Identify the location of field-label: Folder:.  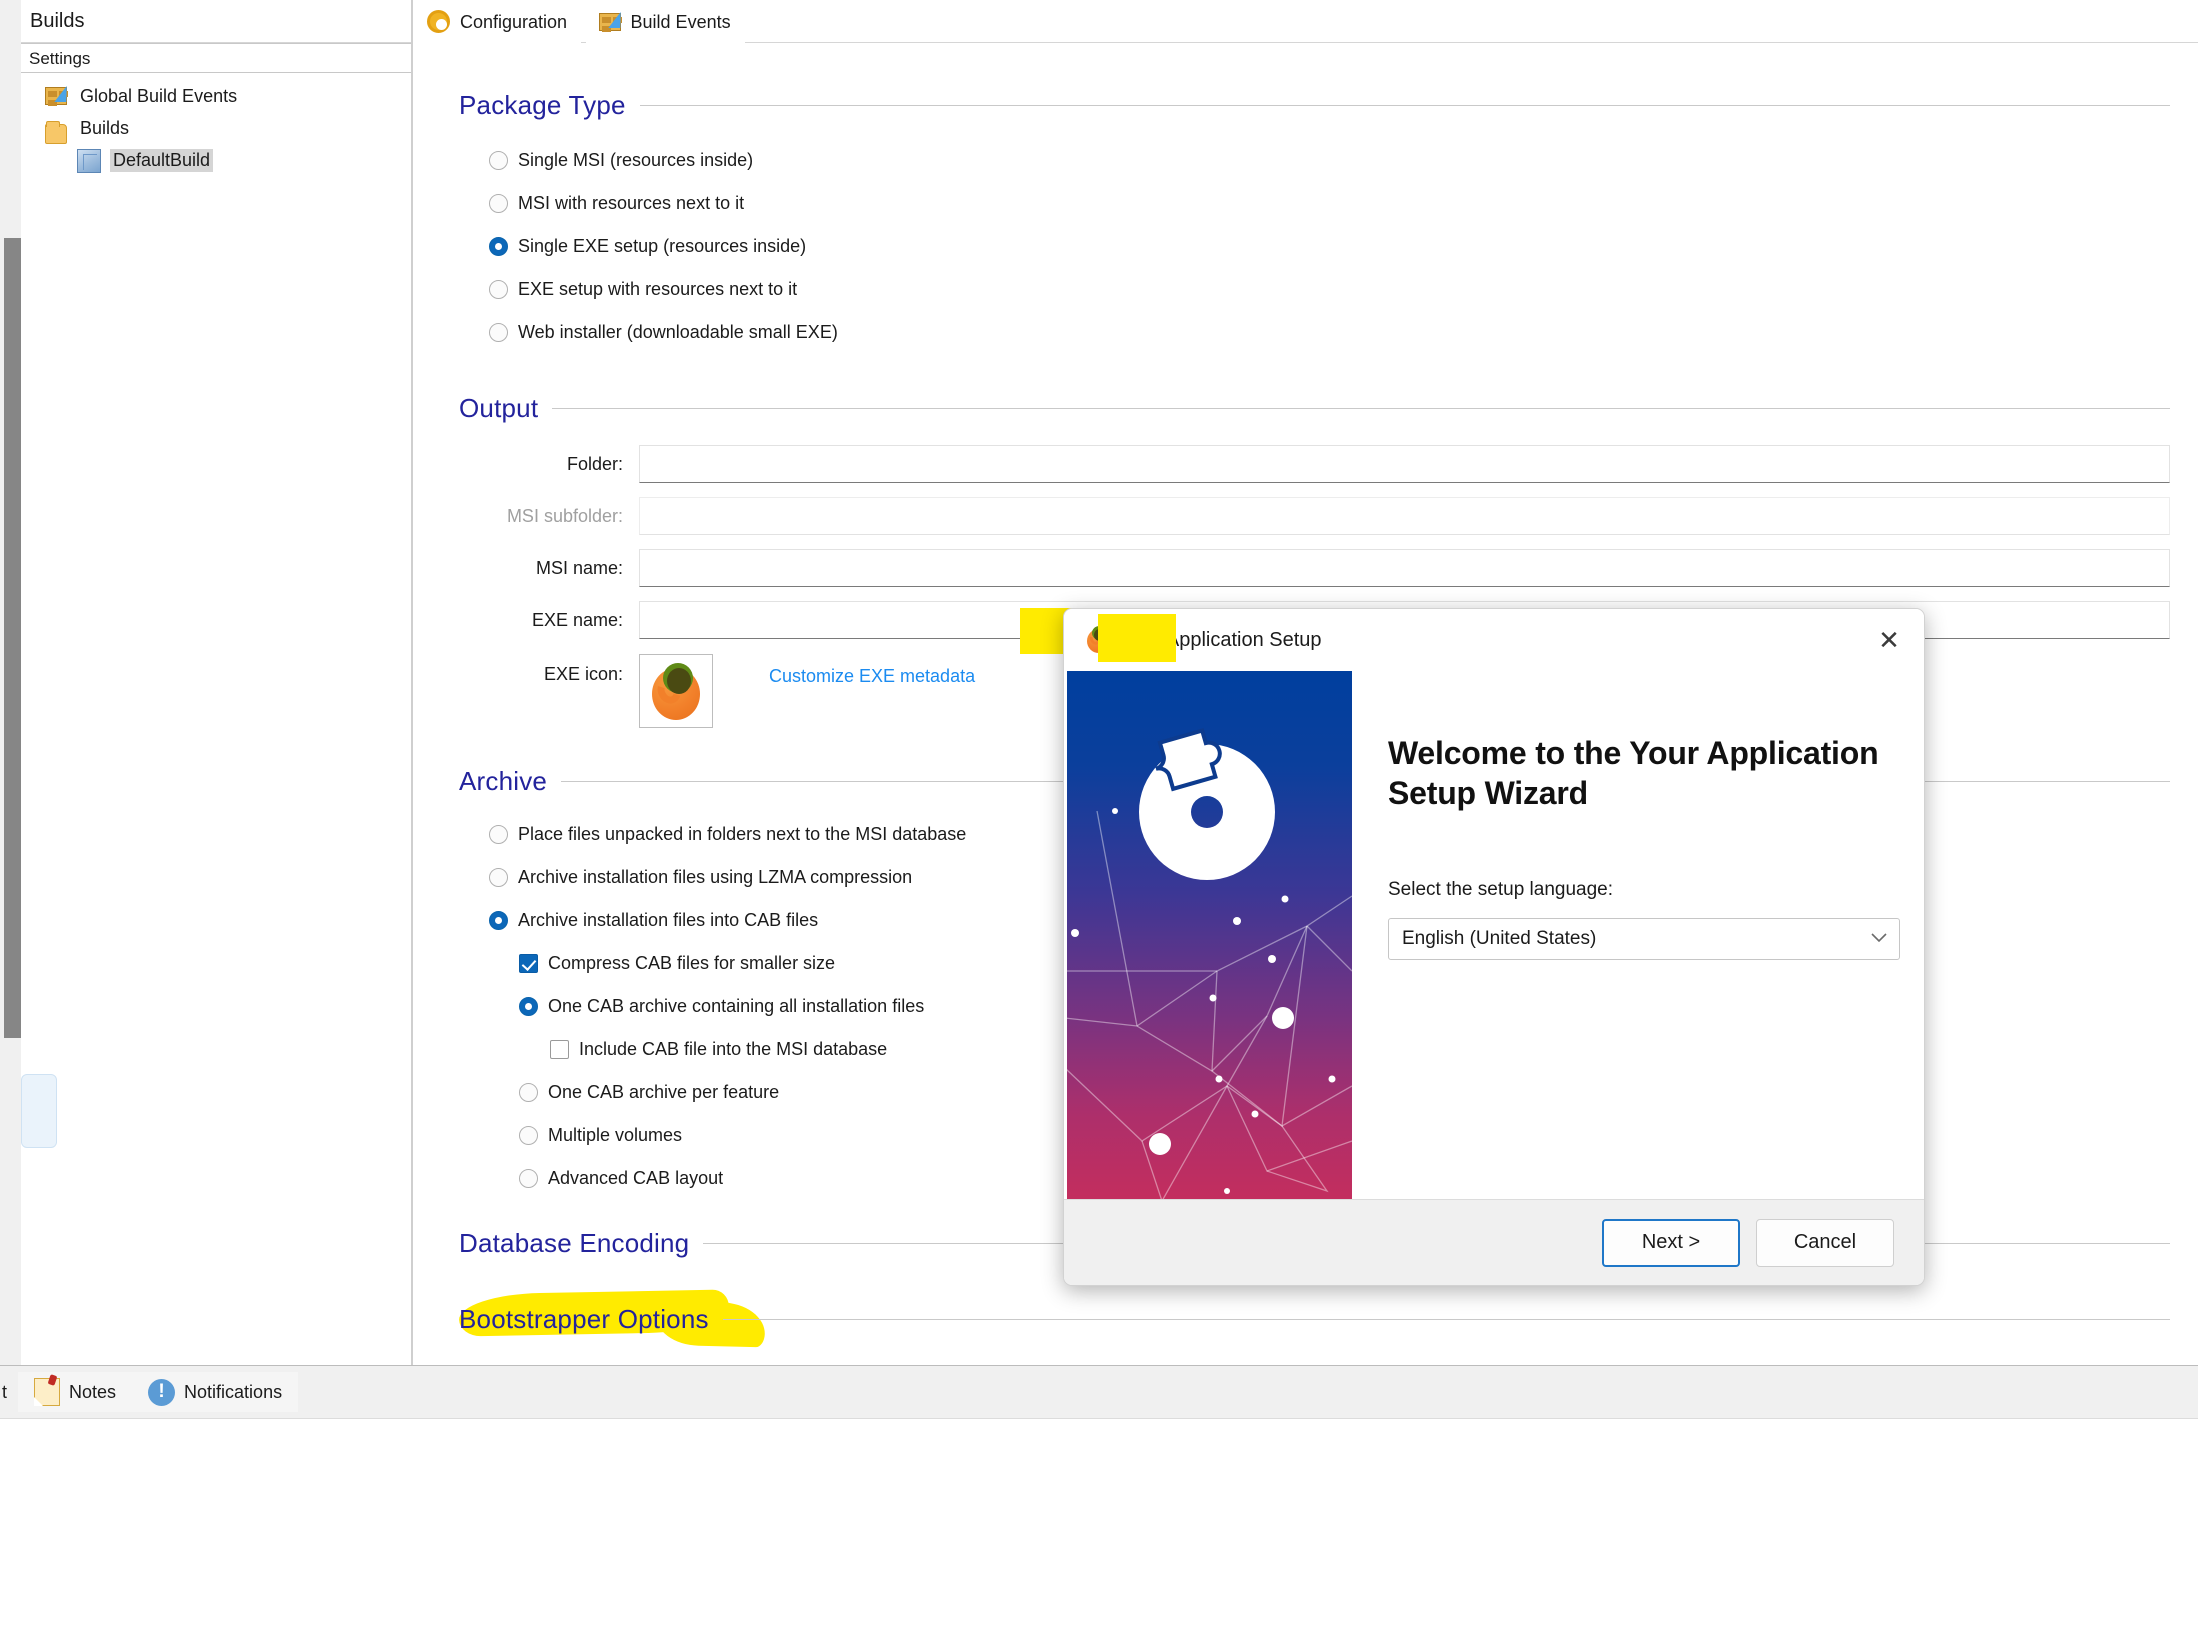
(594, 463).